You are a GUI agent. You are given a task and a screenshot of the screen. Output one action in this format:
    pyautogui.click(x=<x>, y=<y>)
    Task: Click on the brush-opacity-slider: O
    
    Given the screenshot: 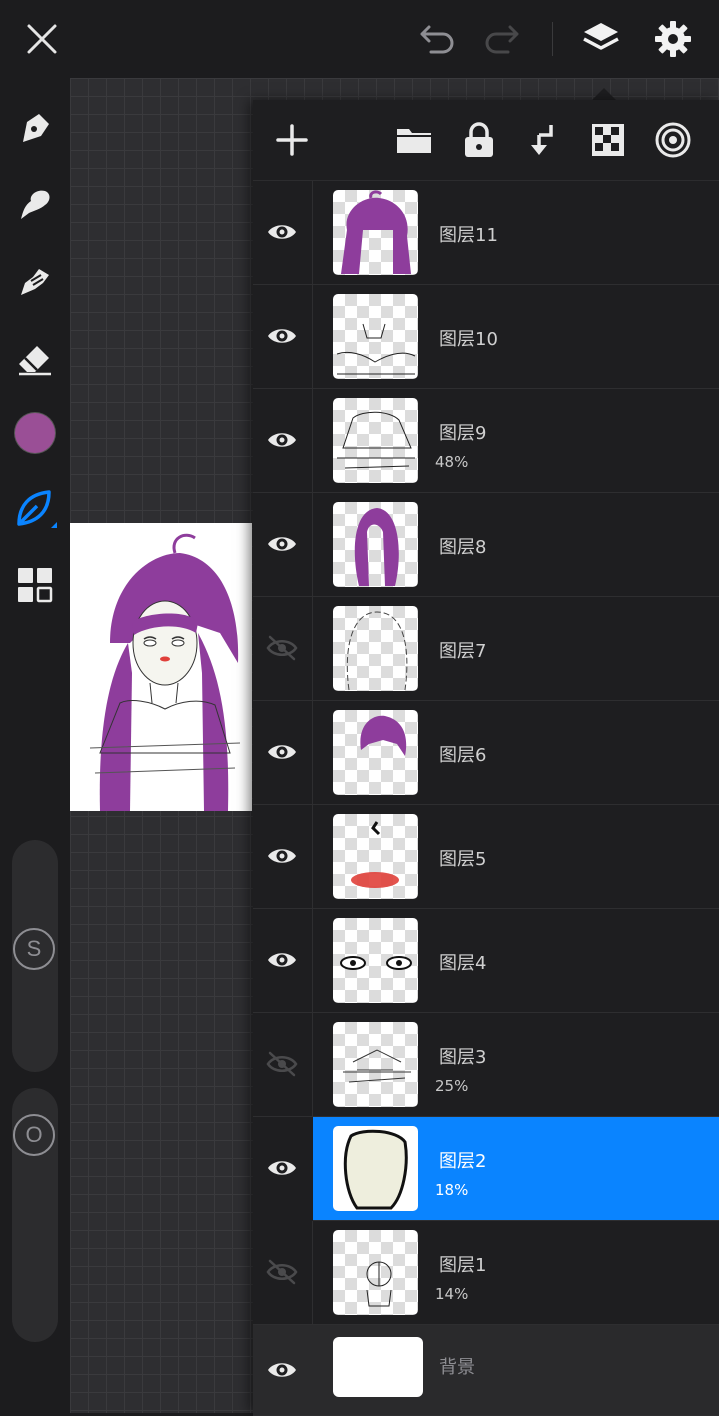 What is the action you would take?
    pyautogui.click(x=35, y=1215)
    